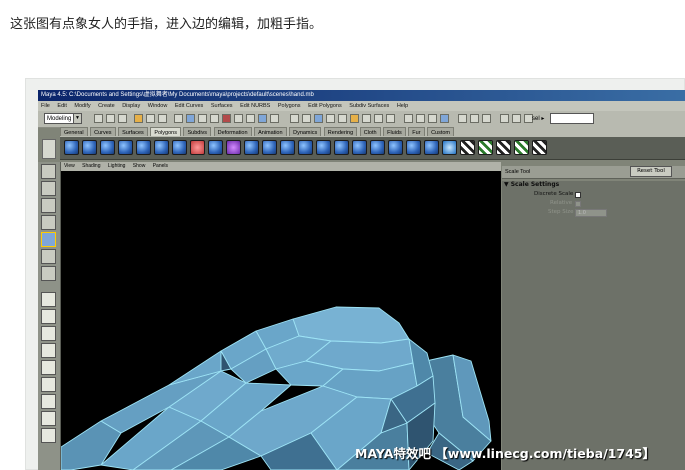  What do you see at coordinates (359, 147) in the screenshot?
I see `poly-merge-edges-icon` at bounding box center [359, 147].